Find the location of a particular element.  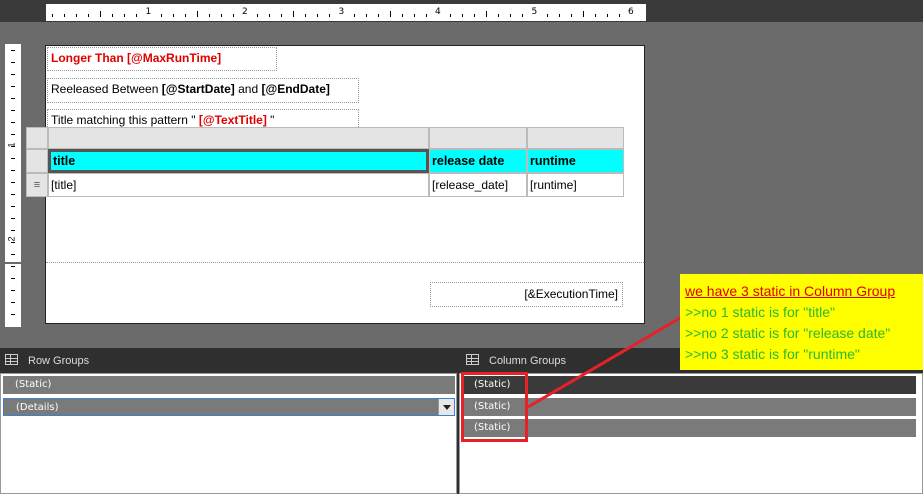

column-groups-list: (Static) (Static) (Static) is located at coordinates (691, 433).